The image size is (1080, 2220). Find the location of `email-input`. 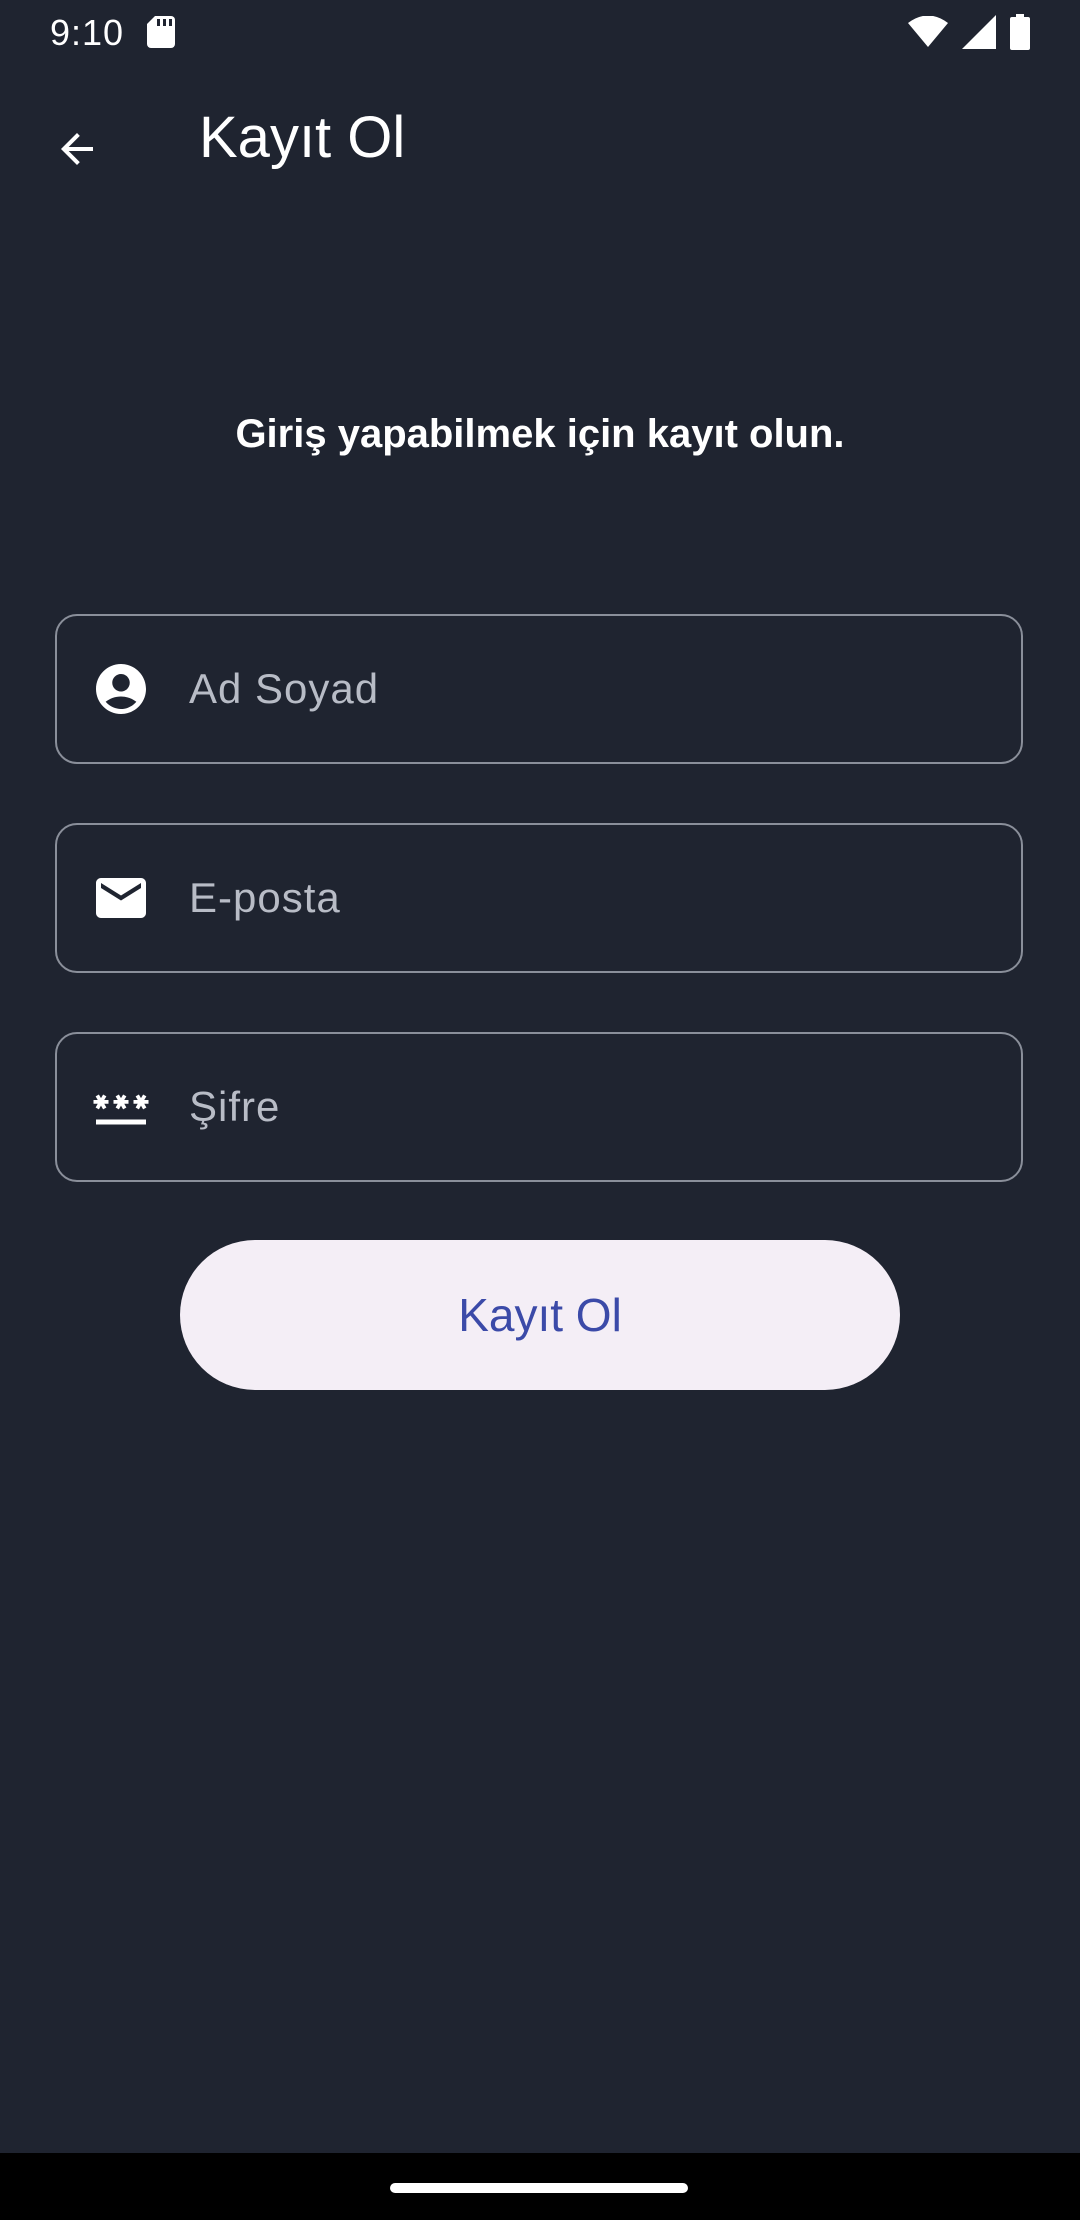

email-input is located at coordinates (589, 898).